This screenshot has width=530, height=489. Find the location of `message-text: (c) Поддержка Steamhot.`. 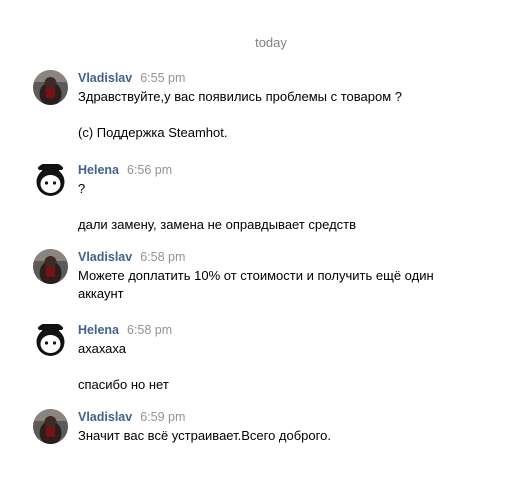

message-text: (c) Поддержка Steamhot. is located at coordinates (153, 132).